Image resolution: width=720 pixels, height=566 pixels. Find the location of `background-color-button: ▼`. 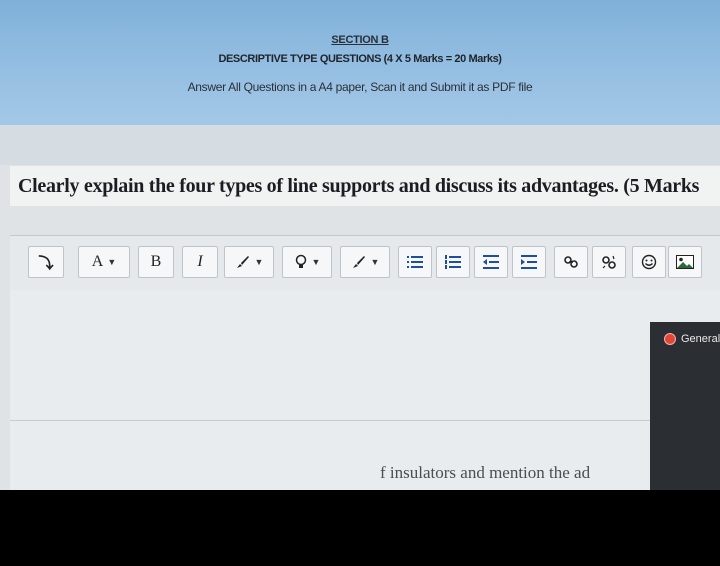

background-color-button: ▼ is located at coordinates (365, 262).